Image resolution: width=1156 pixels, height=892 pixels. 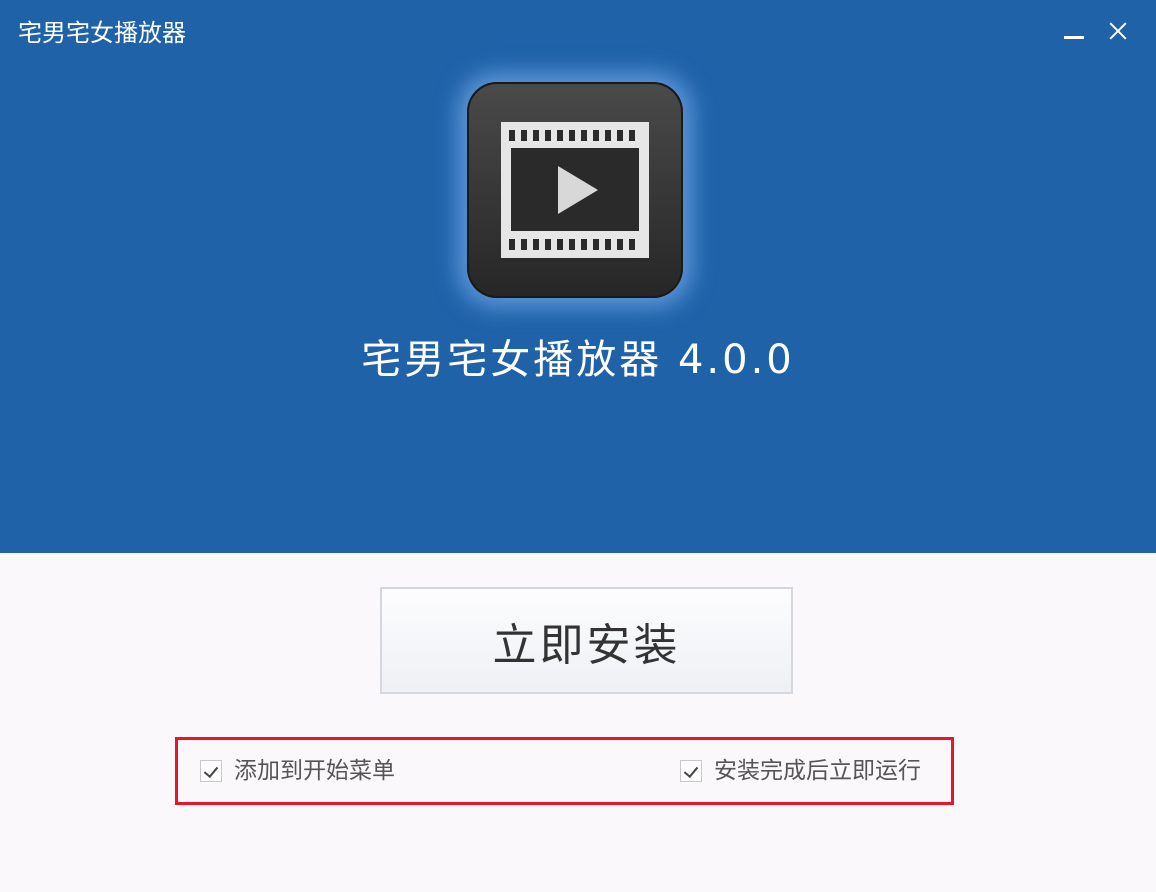 What do you see at coordinates (1074, 31) in the screenshot?
I see `minimize-button` at bounding box center [1074, 31].